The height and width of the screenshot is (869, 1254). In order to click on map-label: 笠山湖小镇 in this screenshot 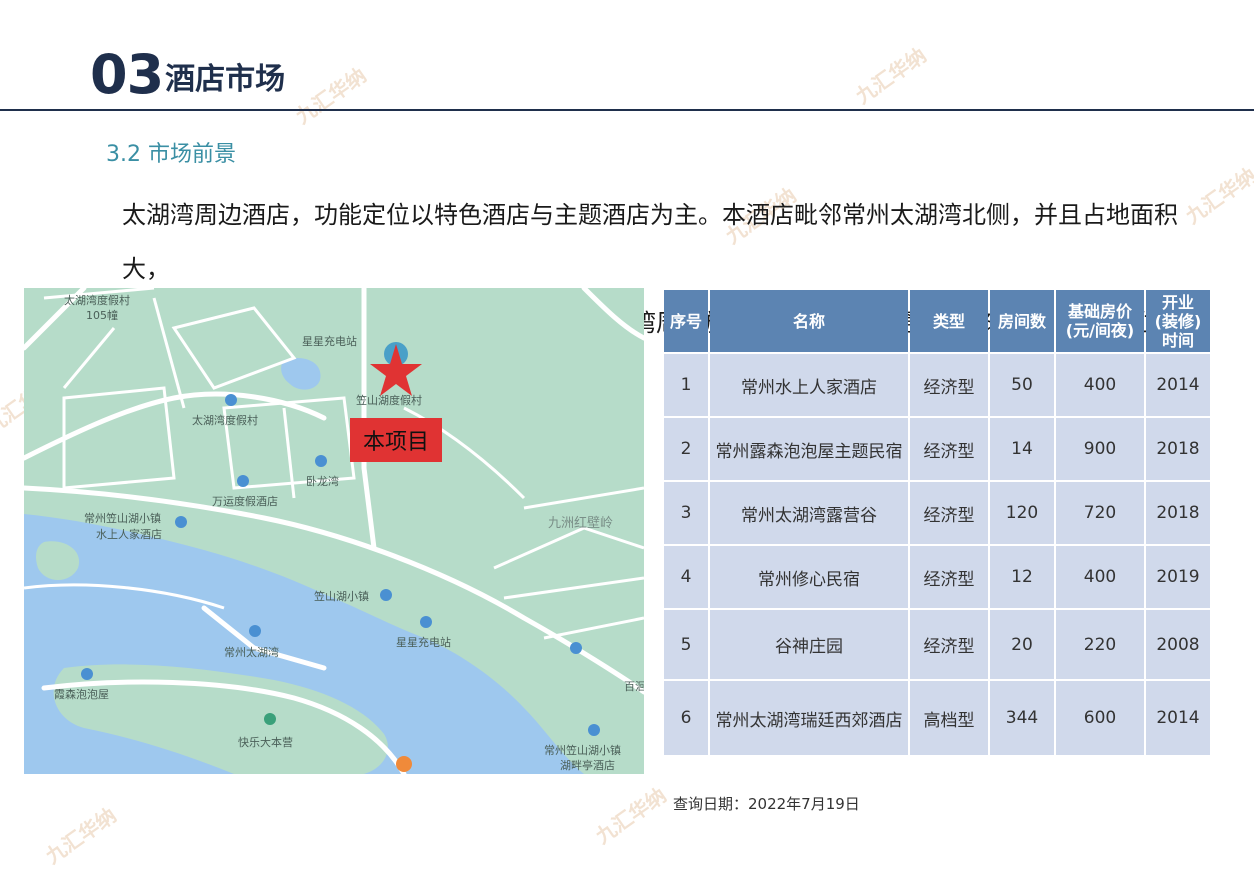, I will do `click(341, 596)`.